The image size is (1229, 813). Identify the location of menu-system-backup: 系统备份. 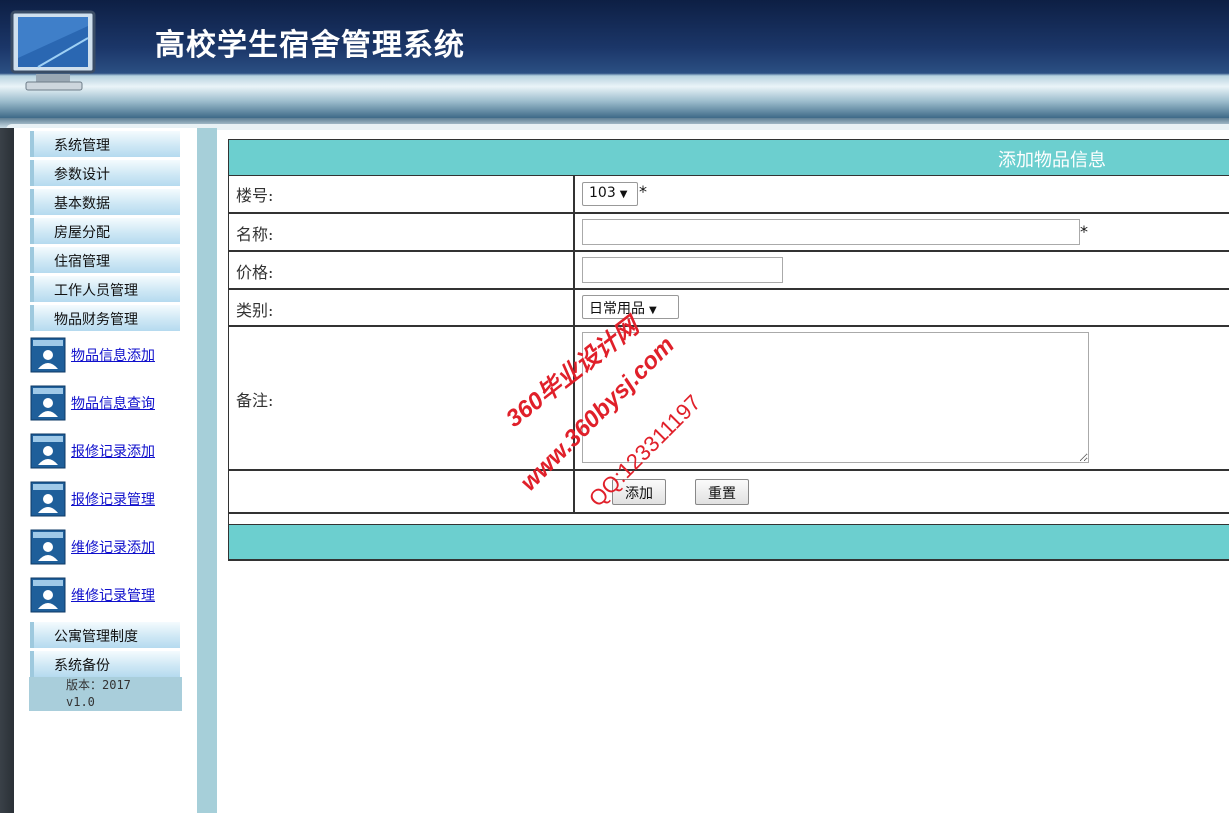
(105, 664).